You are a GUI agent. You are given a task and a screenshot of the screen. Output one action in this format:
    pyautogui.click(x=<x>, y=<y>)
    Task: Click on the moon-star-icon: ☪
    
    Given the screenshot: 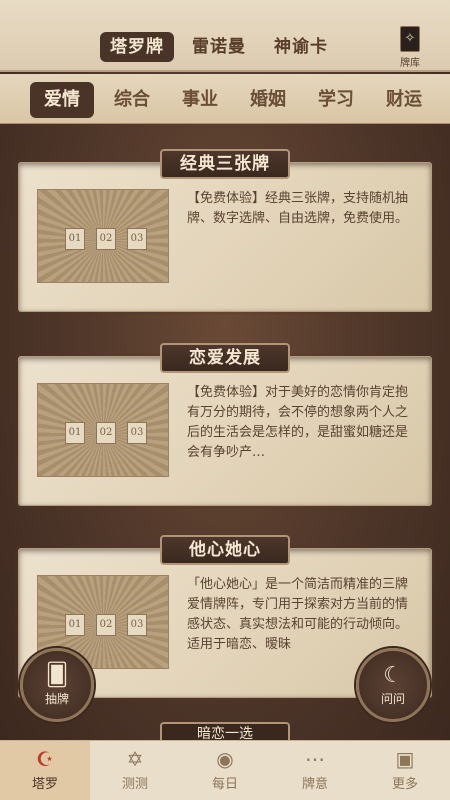 What is the action you would take?
    pyautogui.click(x=45, y=759)
    